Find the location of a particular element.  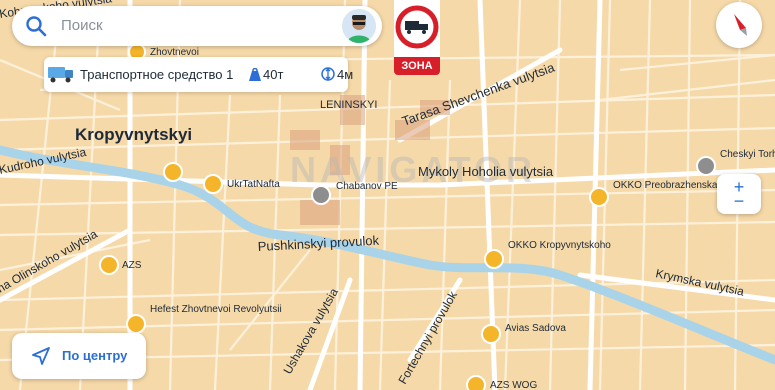

weight-icon is located at coordinates (255, 74).